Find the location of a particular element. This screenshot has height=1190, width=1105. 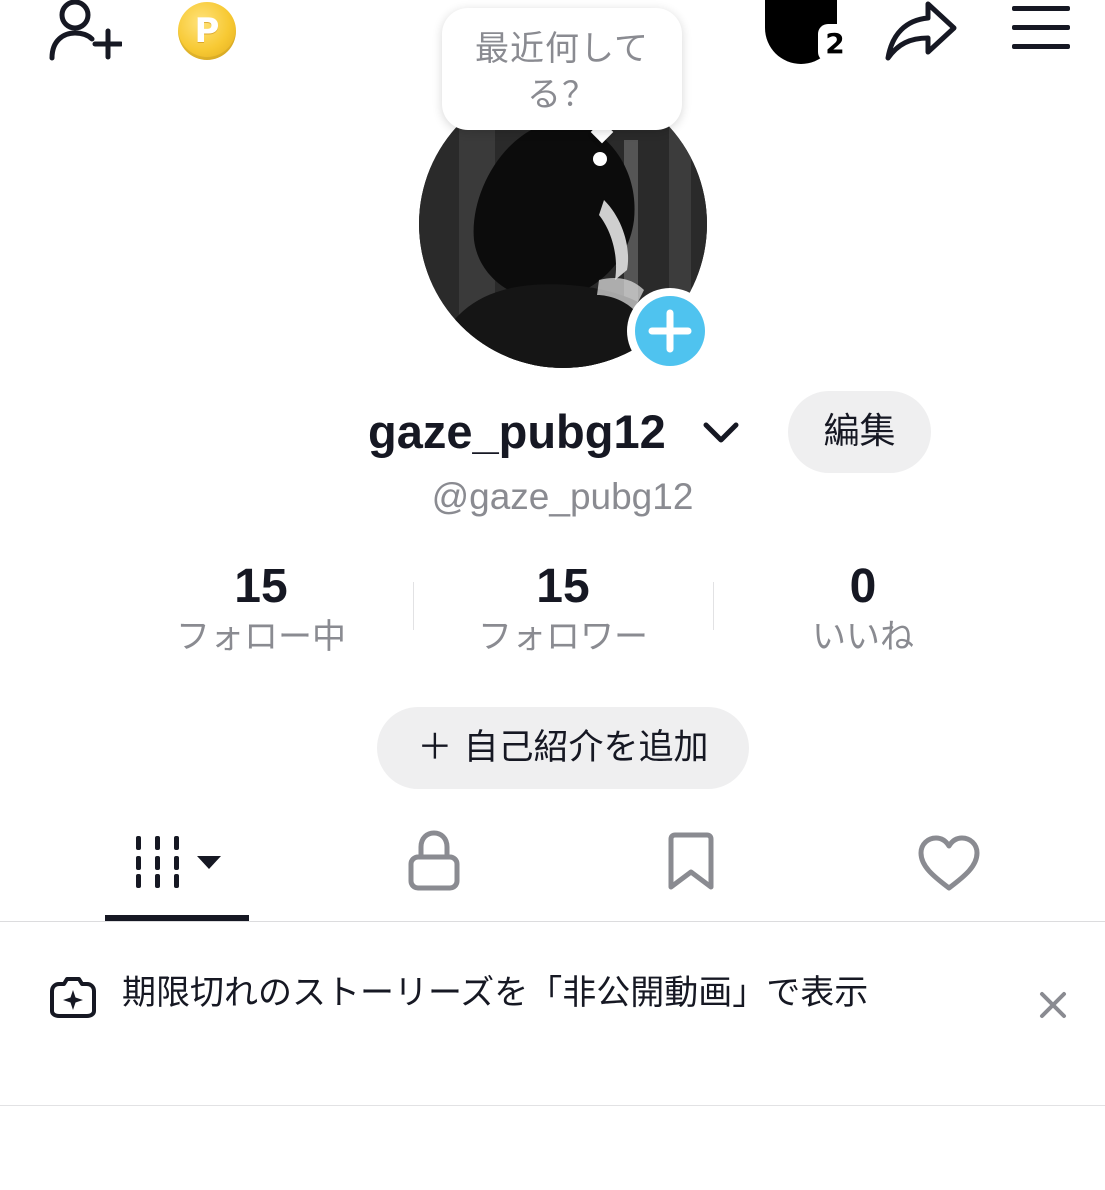

notice-divider is located at coordinates (552, 1105).